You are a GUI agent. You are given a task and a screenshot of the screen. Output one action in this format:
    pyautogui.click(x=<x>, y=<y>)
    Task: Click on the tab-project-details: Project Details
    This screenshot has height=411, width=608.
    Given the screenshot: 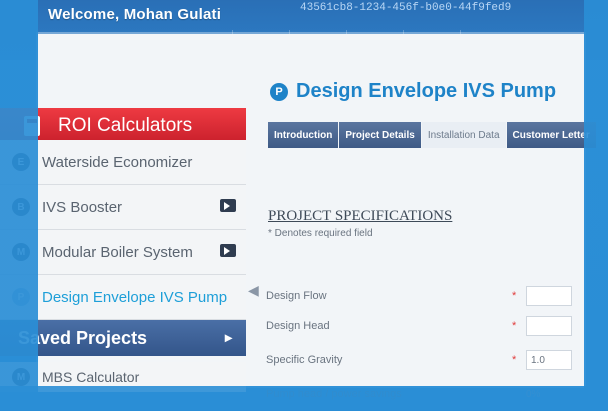 What is the action you would take?
    pyautogui.click(x=380, y=135)
    